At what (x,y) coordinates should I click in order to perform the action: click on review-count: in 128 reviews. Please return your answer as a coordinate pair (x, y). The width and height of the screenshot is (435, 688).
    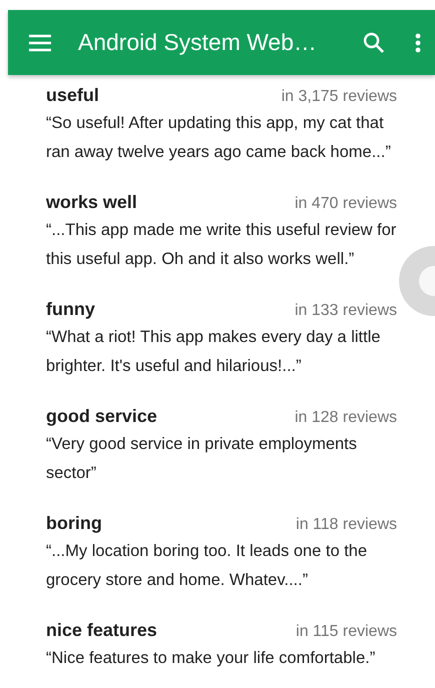
    Looking at the image, I should click on (345, 418).